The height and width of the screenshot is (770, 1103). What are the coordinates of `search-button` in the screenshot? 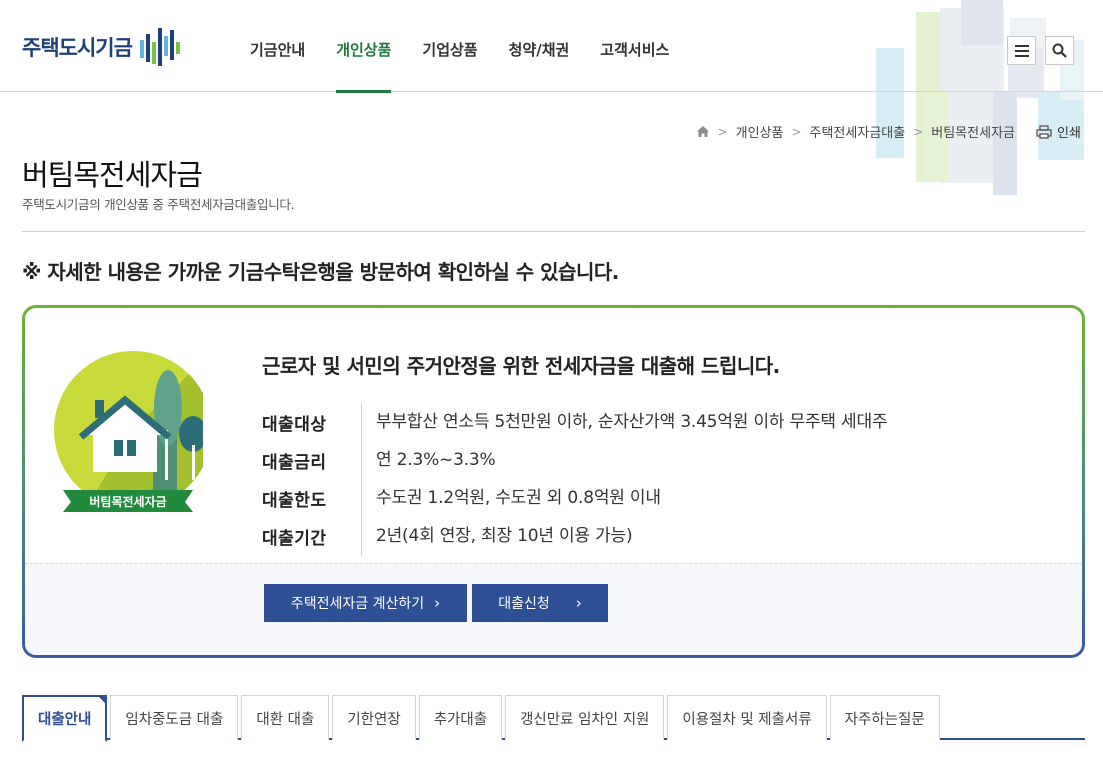 It's located at (1059, 50).